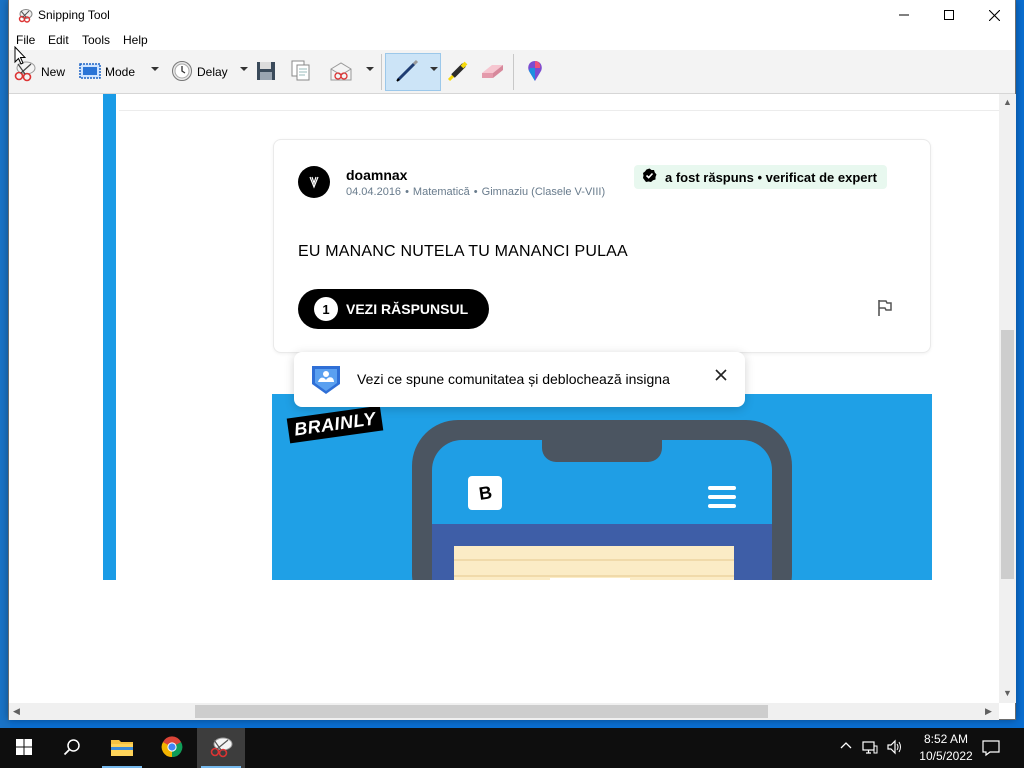  I want to click on taskbar-chrome, so click(172, 748).